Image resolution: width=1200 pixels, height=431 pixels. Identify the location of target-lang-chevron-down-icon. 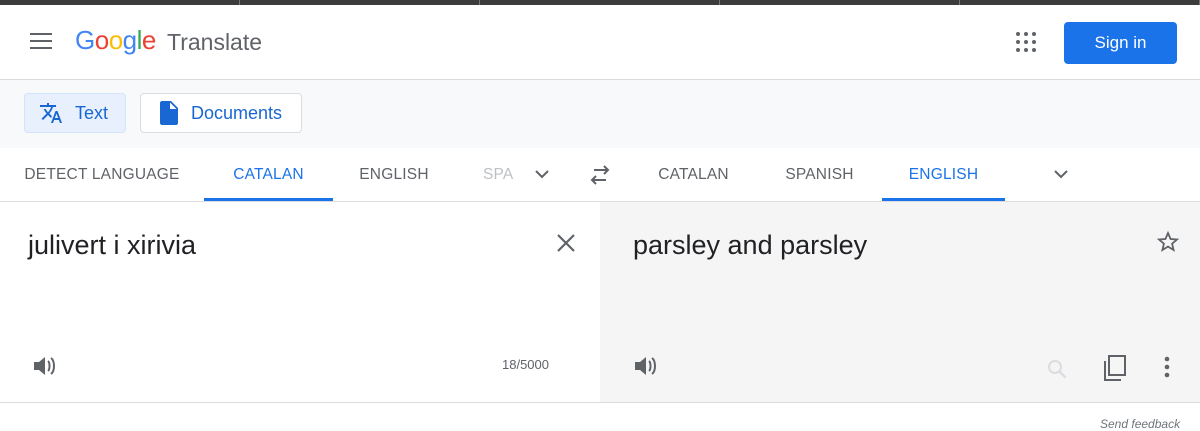
(1061, 174).